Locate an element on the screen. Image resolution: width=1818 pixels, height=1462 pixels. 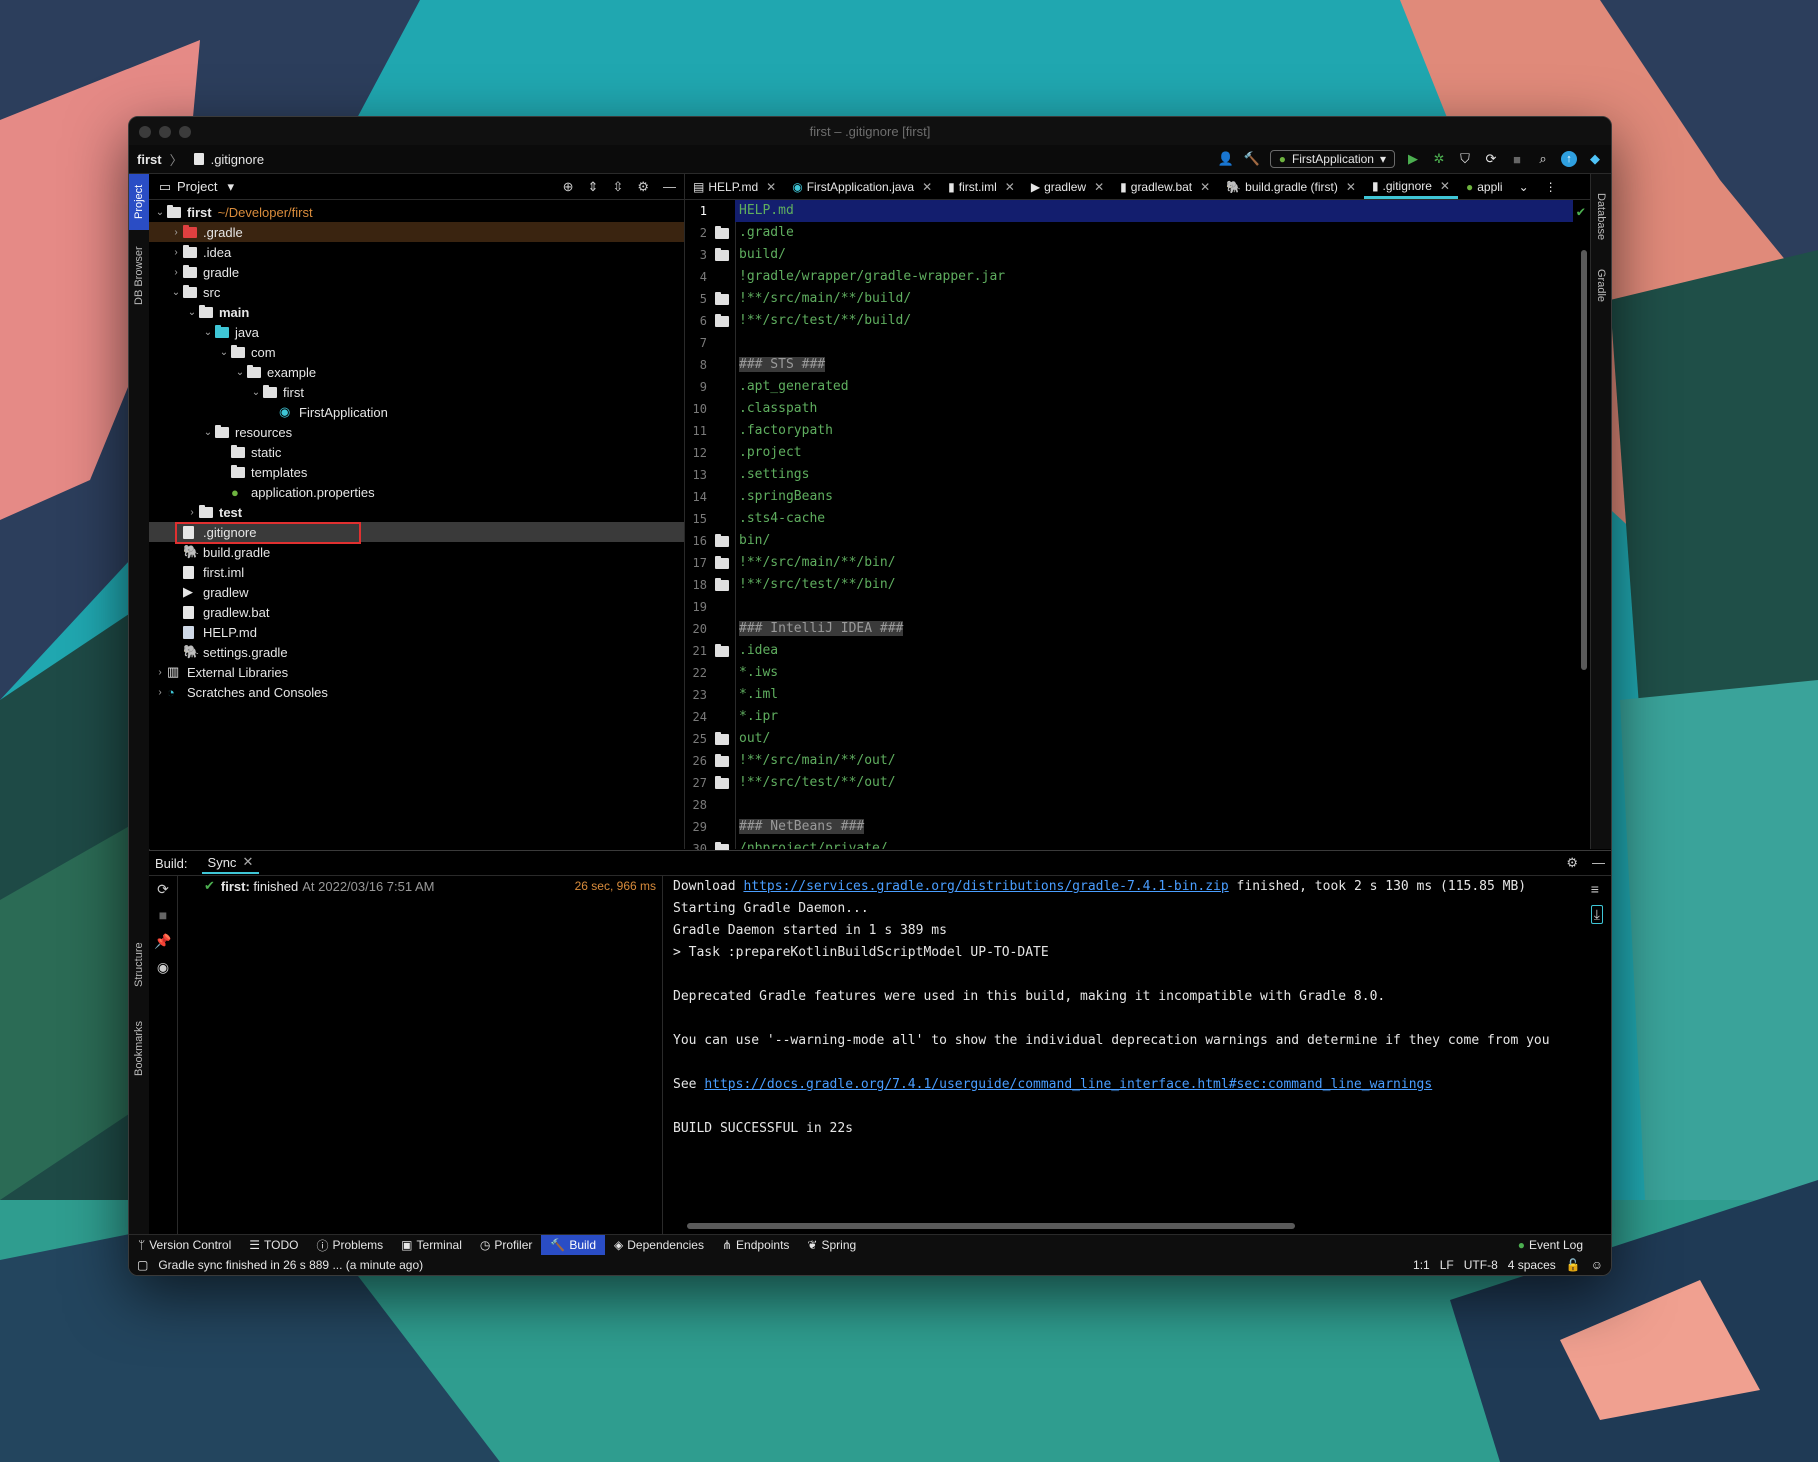
zoom-window-button is located at coordinates (185, 132).